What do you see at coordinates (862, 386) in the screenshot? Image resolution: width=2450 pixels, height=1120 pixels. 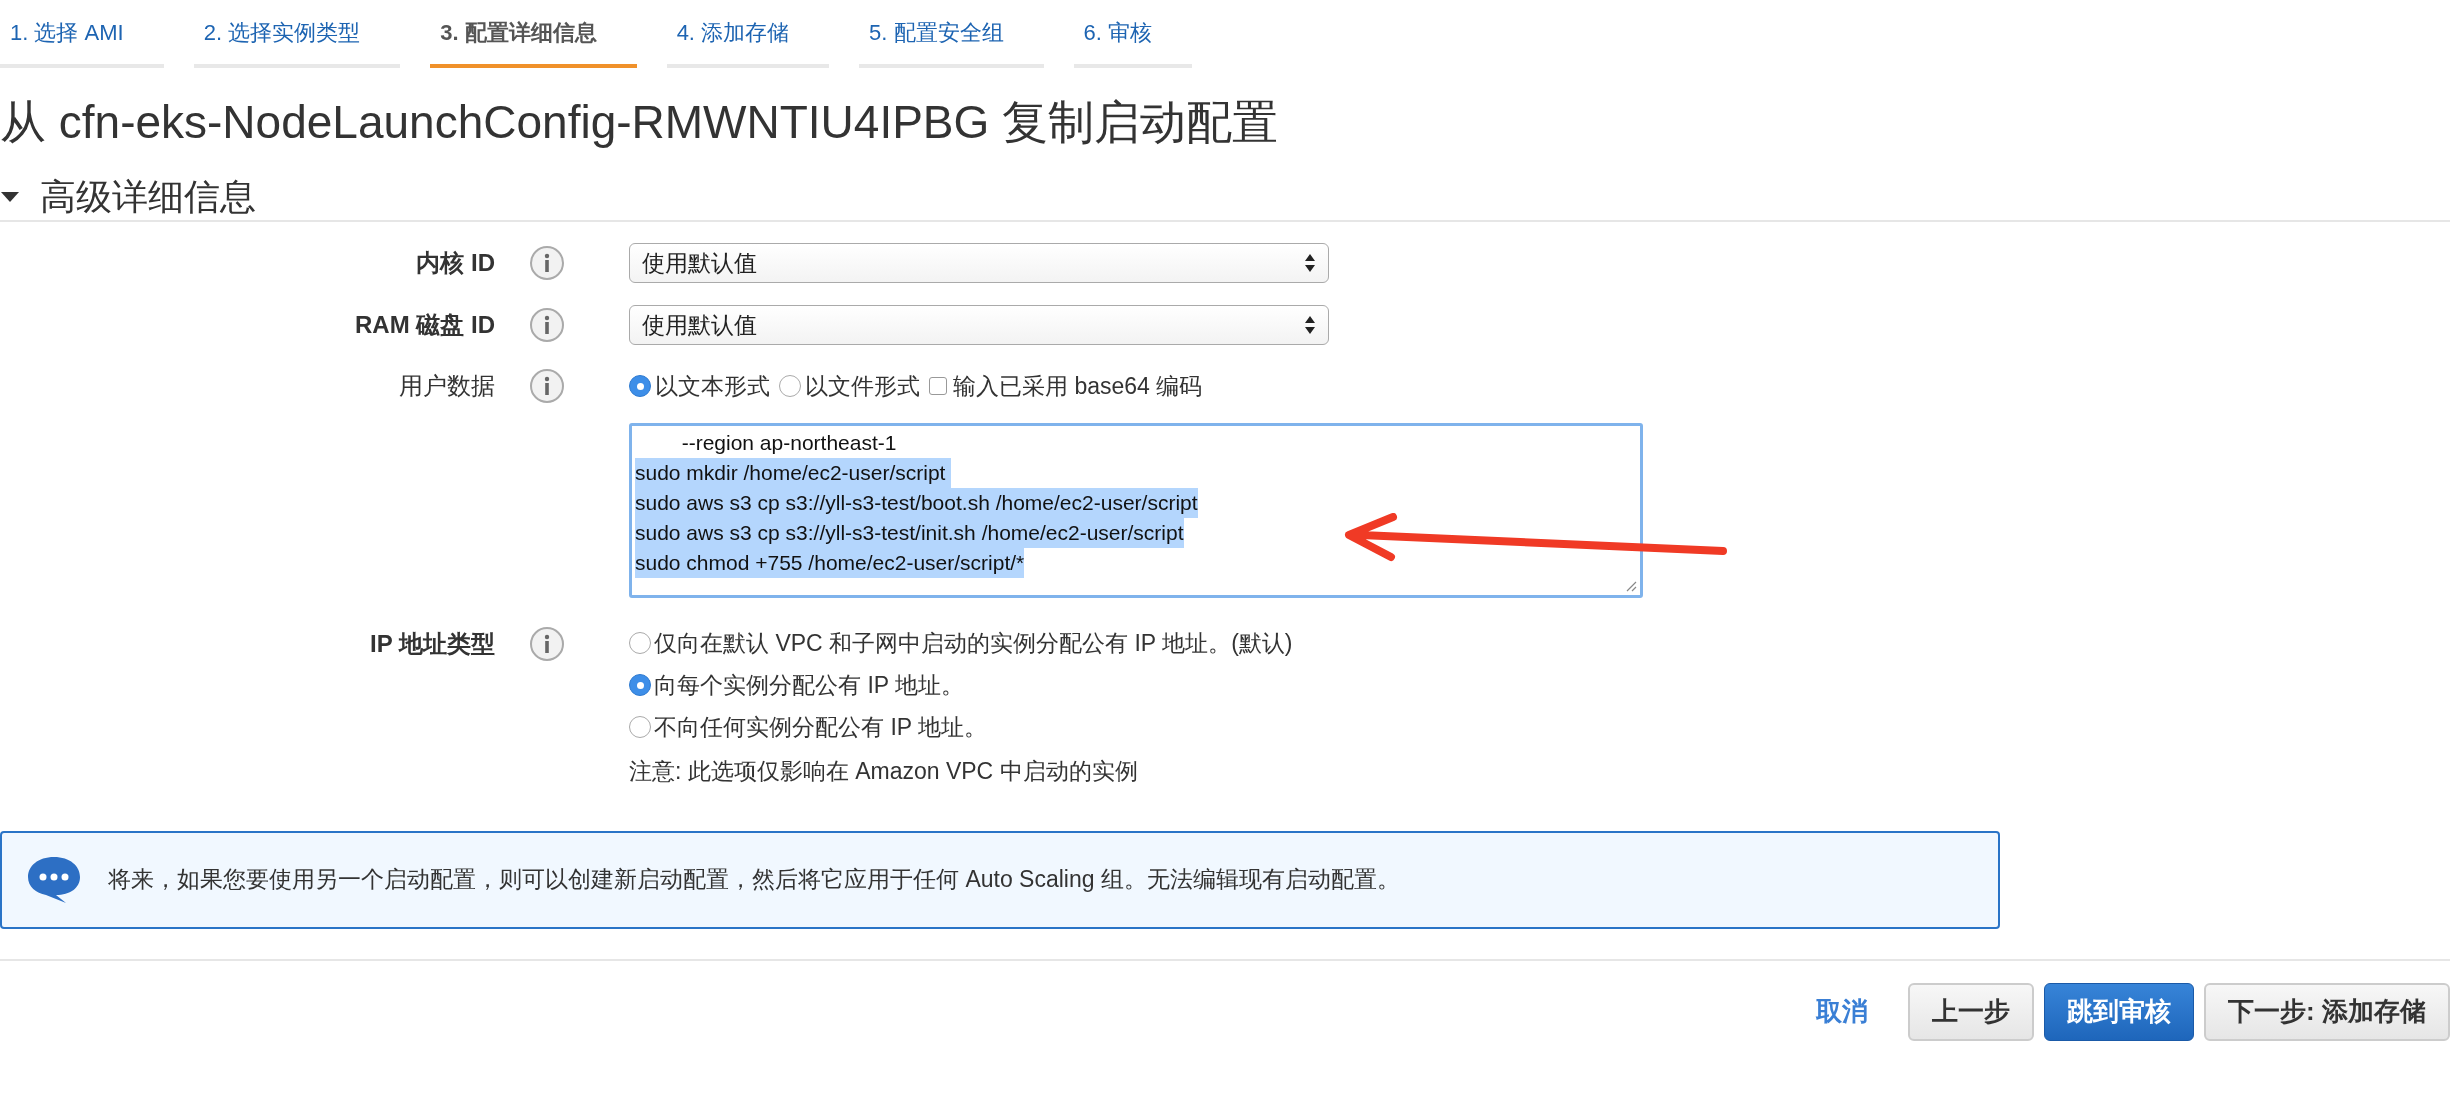 I see `radio-label: 以文件形式` at bounding box center [862, 386].